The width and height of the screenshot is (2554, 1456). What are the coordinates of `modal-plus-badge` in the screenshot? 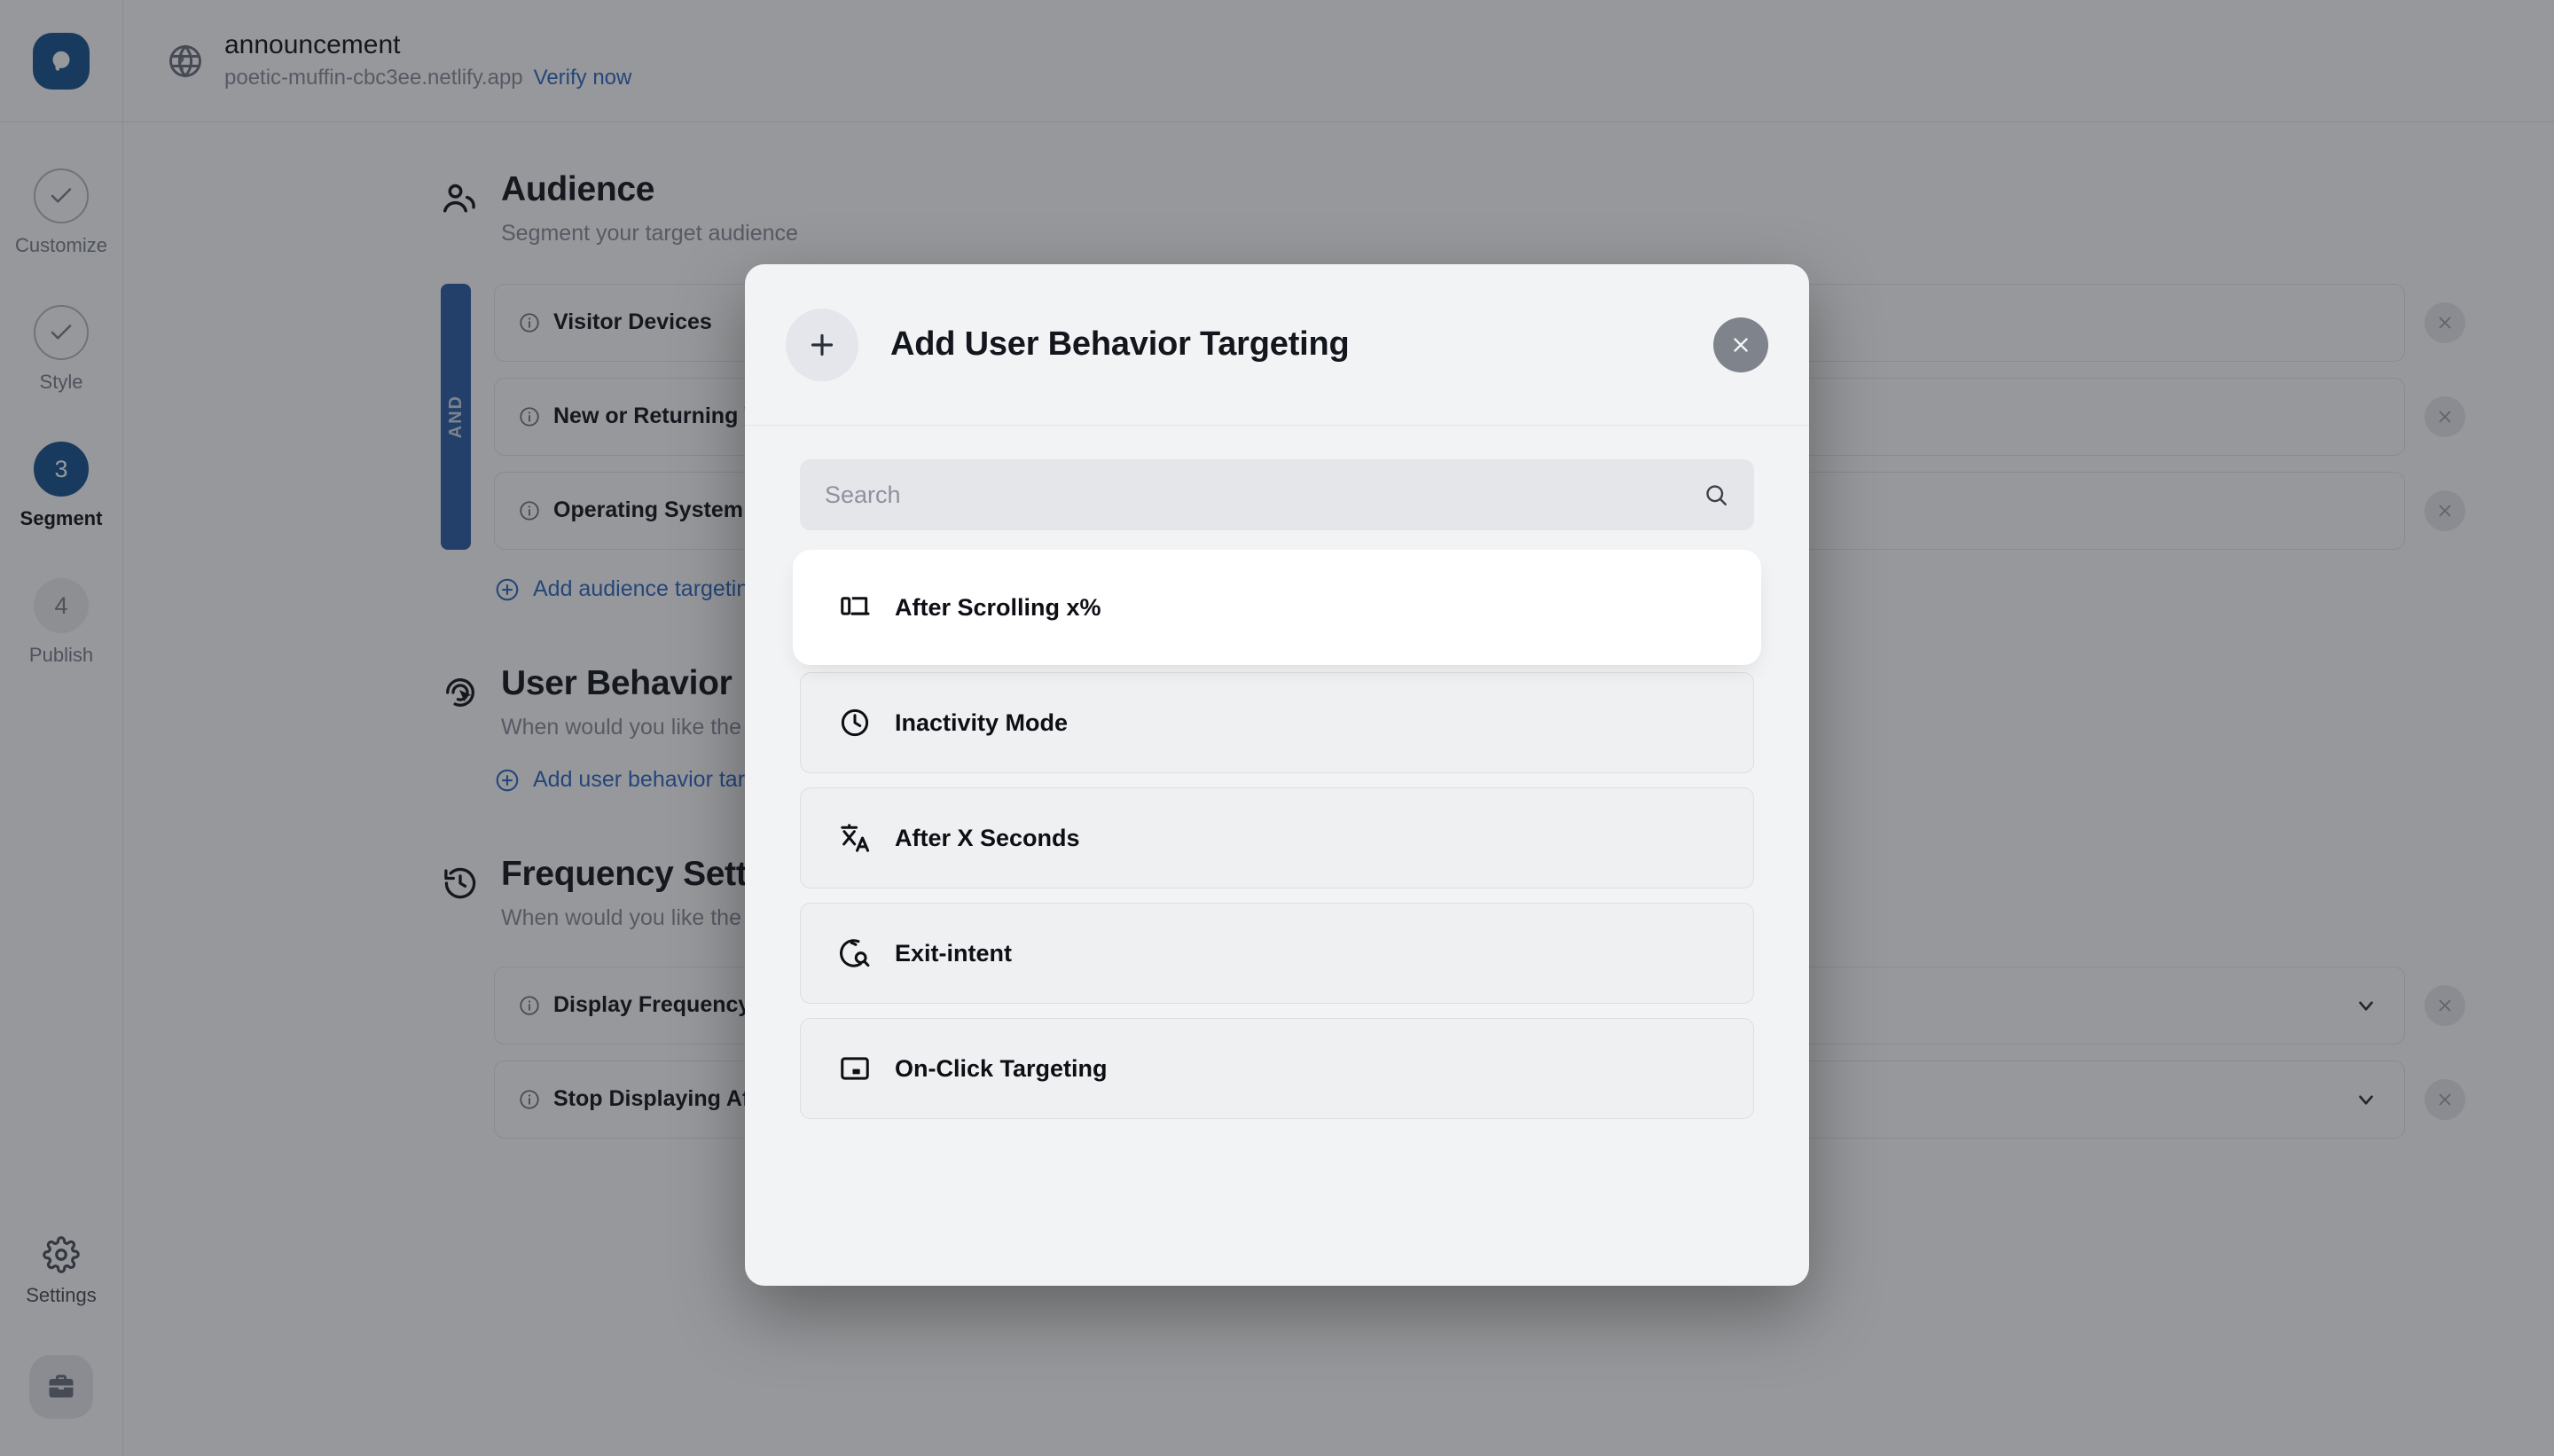 It's located at (822, 344).